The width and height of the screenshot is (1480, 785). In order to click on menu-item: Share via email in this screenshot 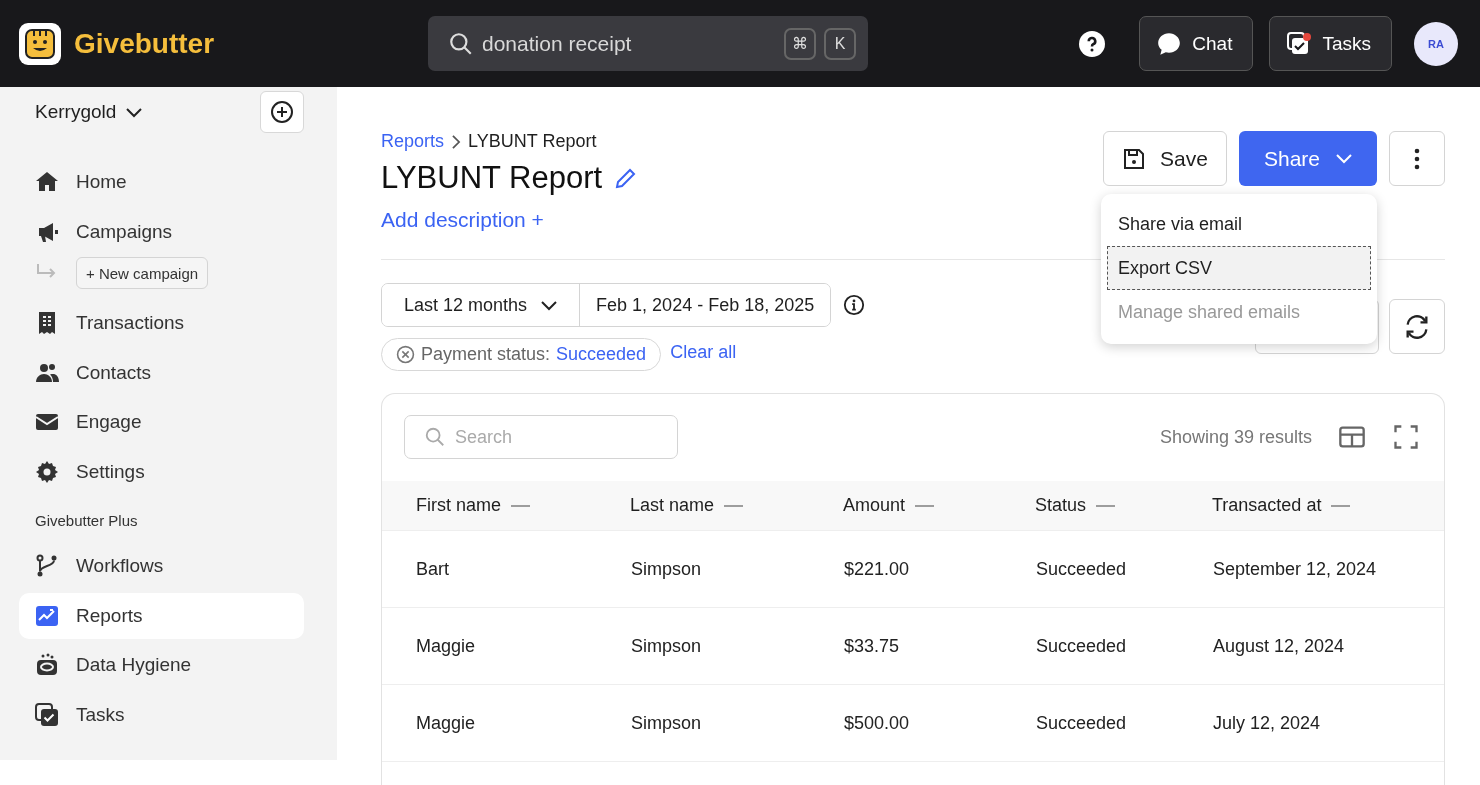, I will do `click(1239, 224)`.